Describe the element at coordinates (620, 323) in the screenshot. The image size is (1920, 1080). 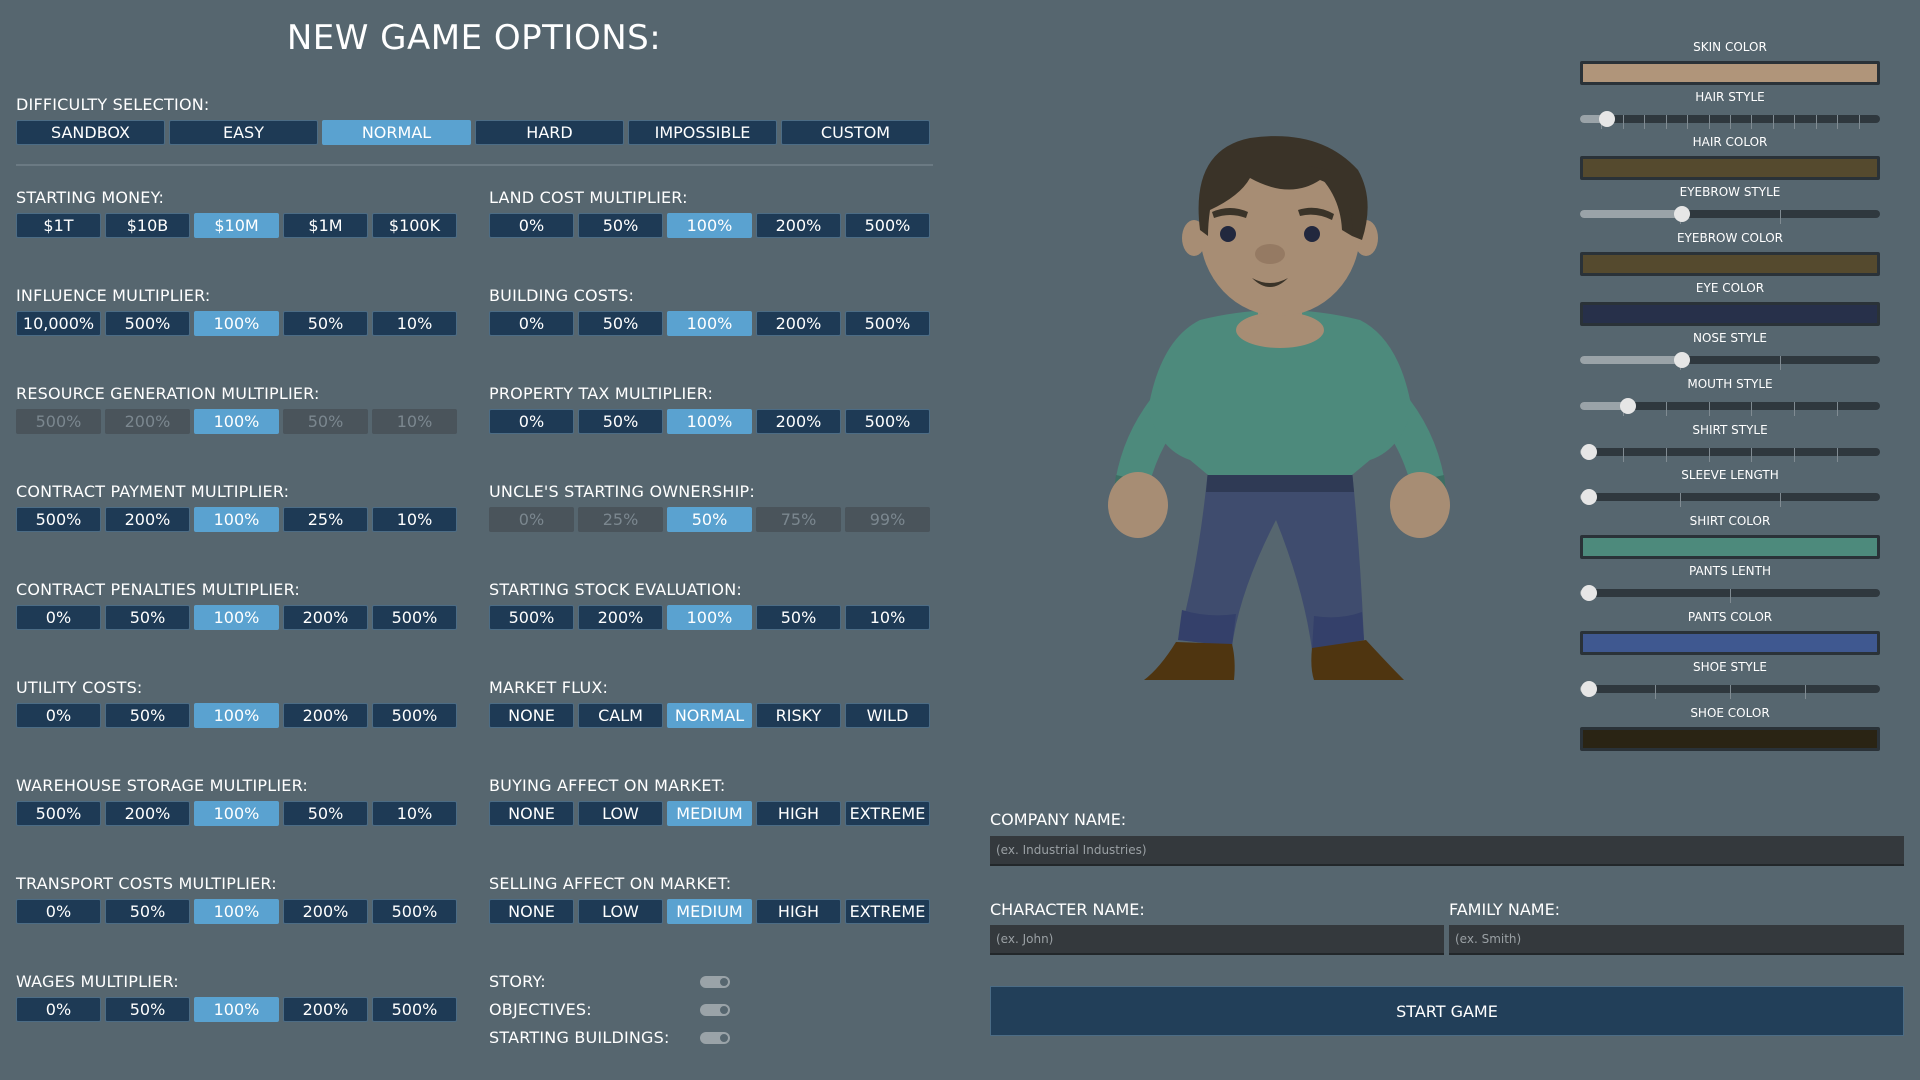
I see `building-costs-option-50-button: 50%` at that location.